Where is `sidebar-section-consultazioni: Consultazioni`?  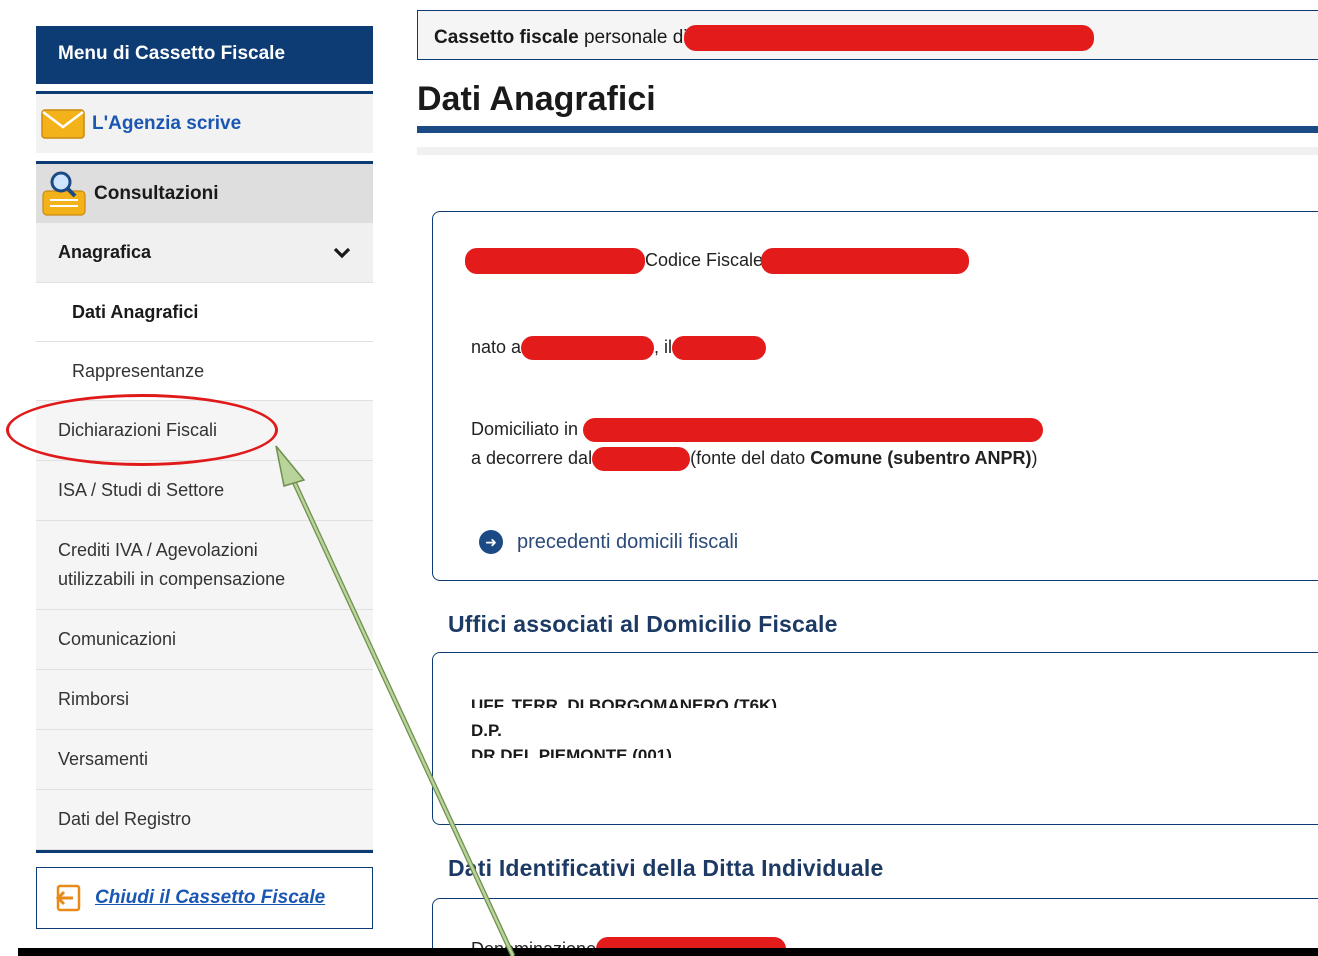
sidebar-section-consultazioni: Consultazioni is located at coordinates (204, 192).